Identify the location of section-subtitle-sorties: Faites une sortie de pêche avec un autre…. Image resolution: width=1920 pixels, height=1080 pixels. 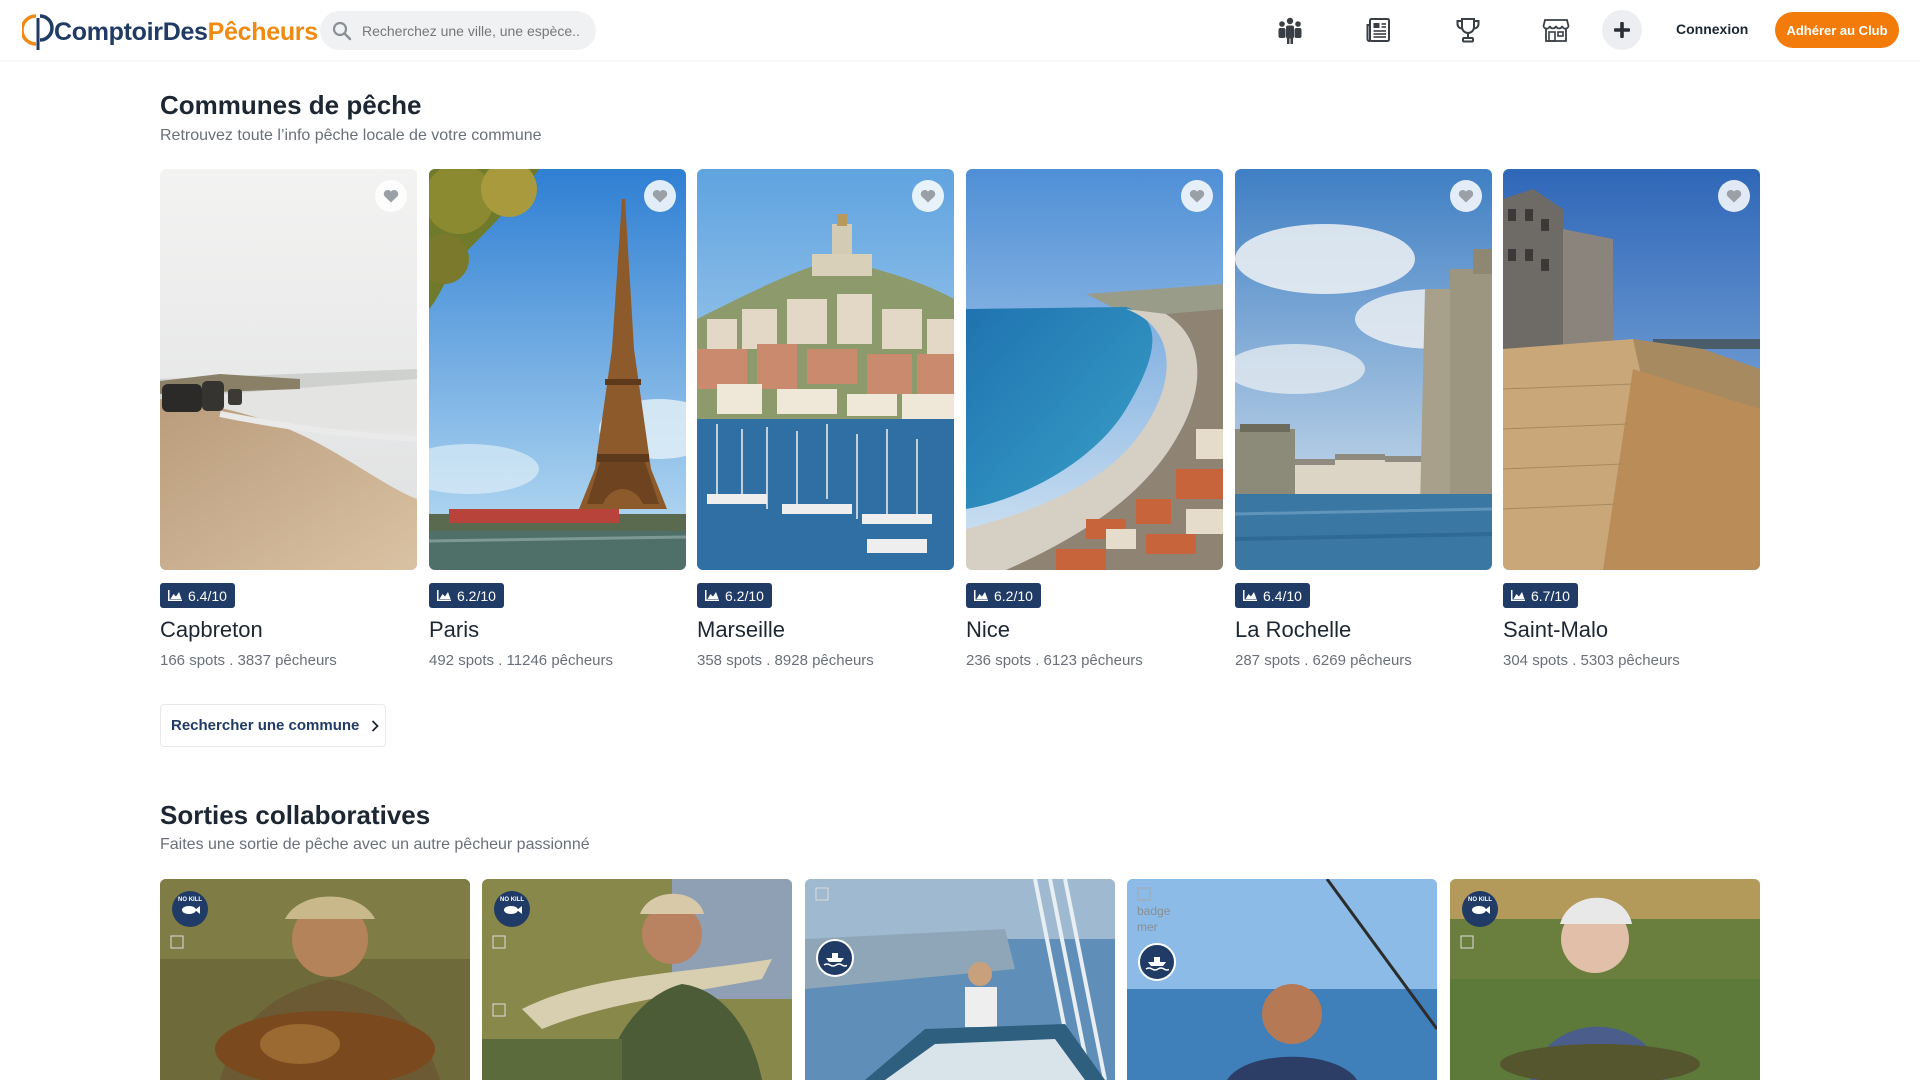
(375, 844).